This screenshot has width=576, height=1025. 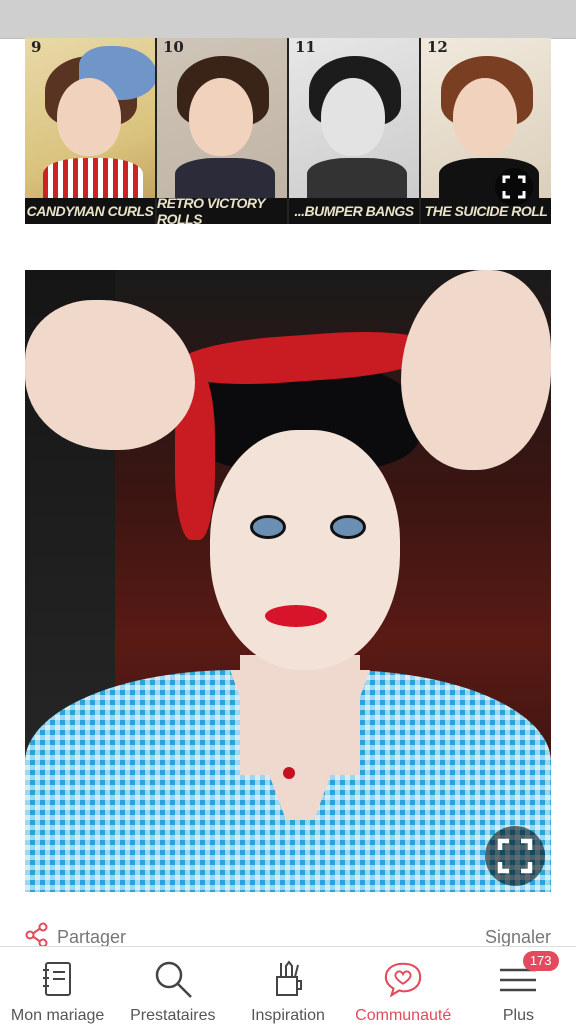 I want to click on heart-chat-icon, so click(x=403, y=979).